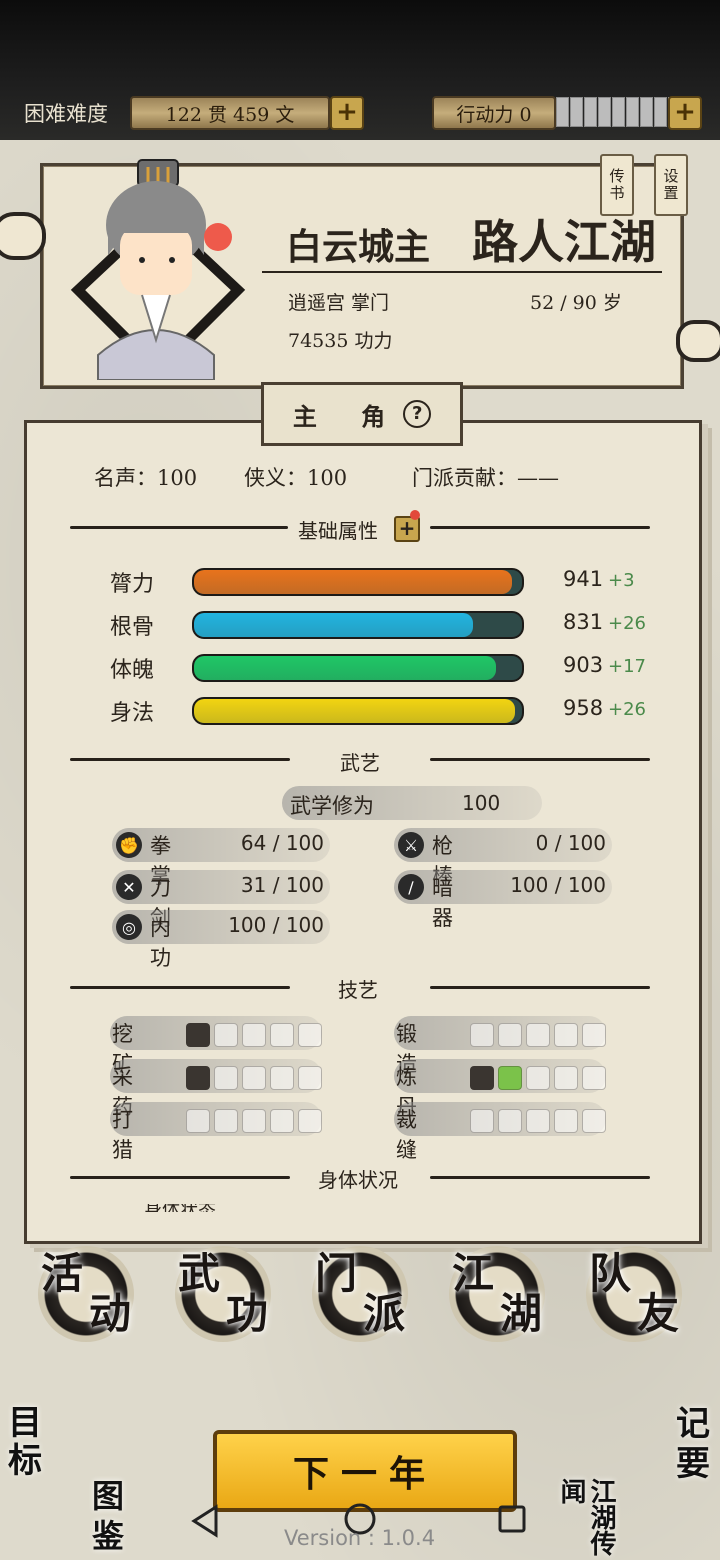 The image size is (720, 1560). Describe the element at coordinates (512, 1519) in the screenshot. I see `recents-icon` at that location.